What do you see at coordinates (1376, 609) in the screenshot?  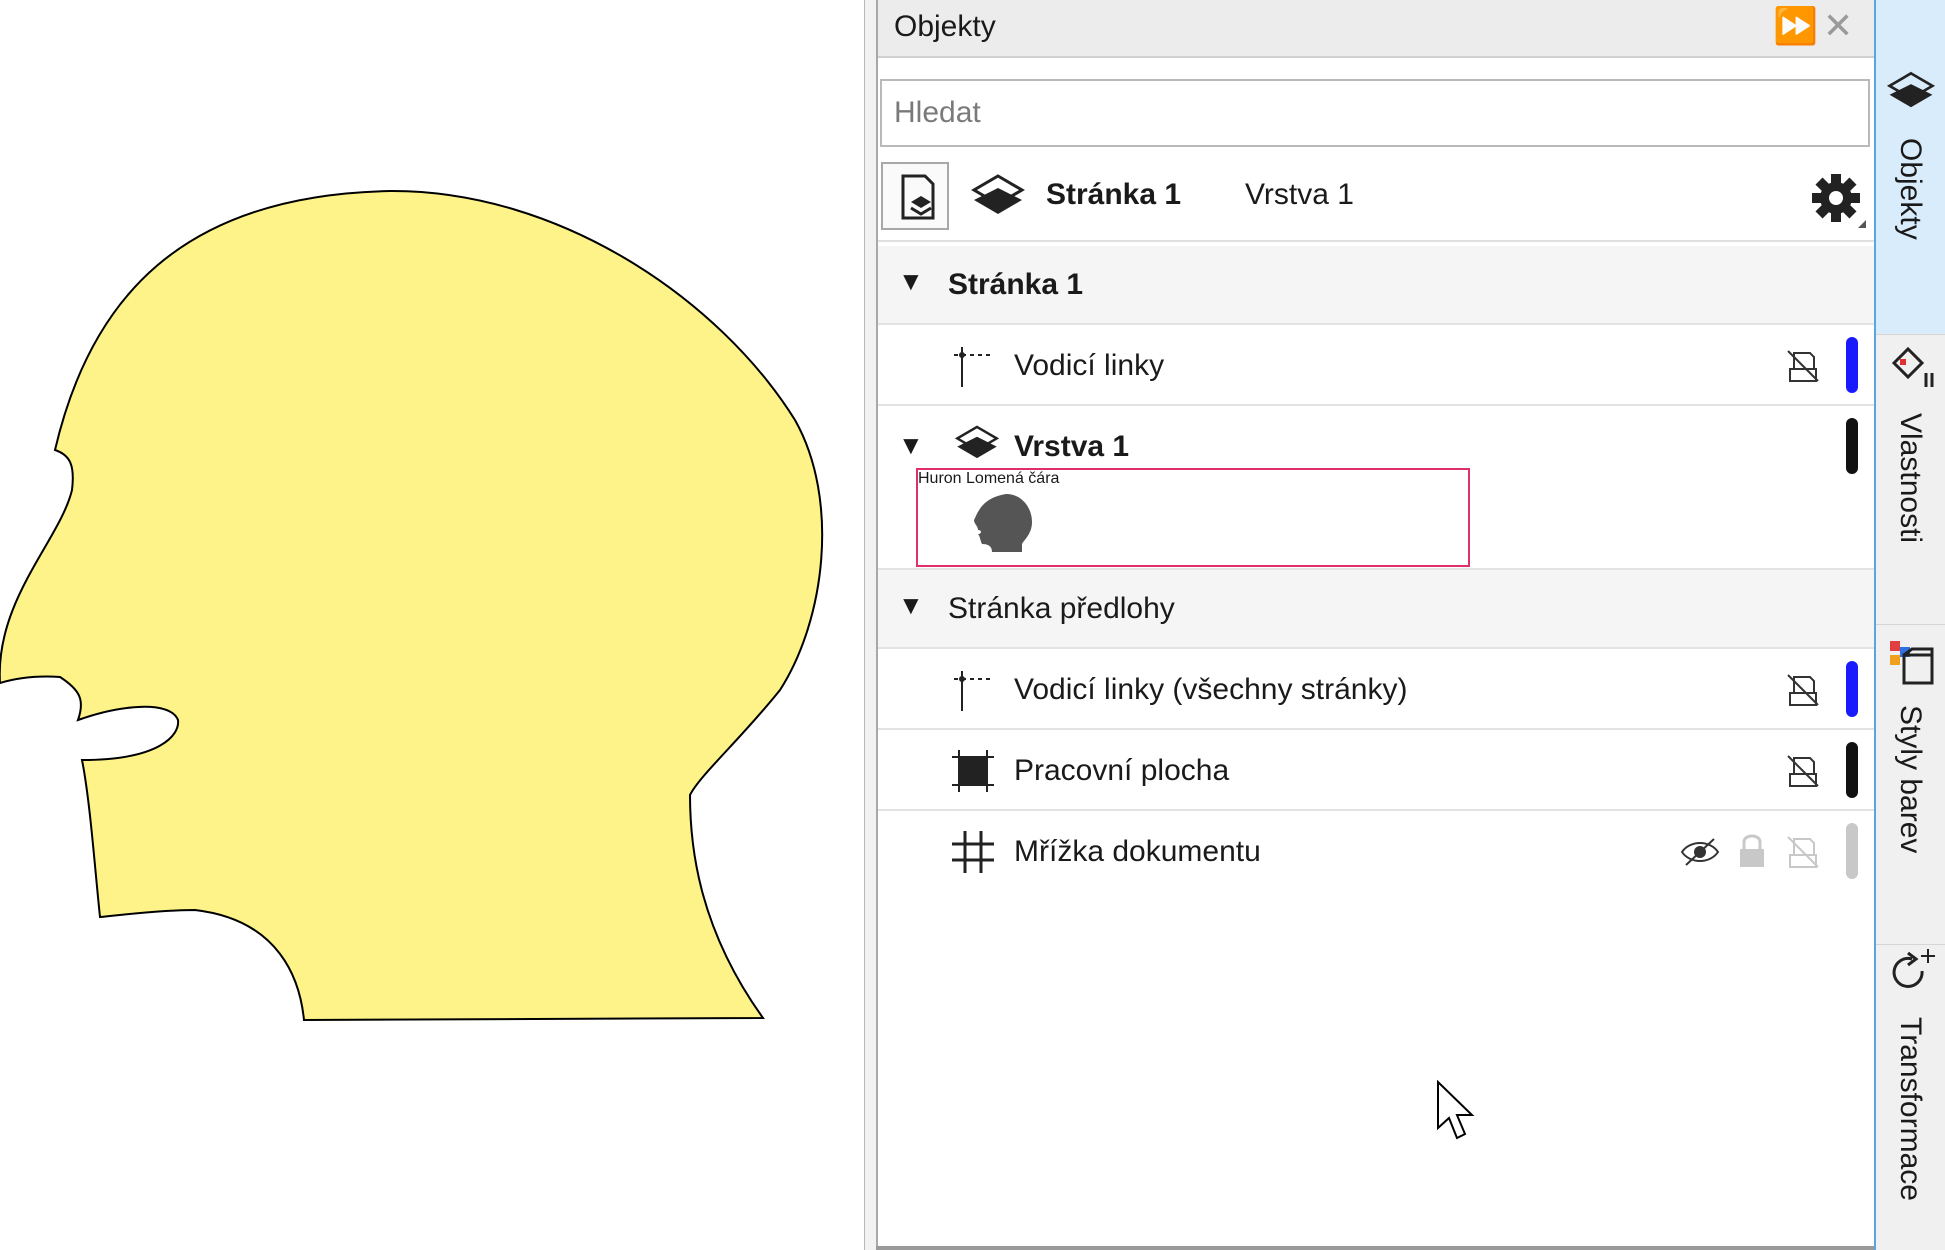 I see `tree-master-page: ▼ Stránka předlohy` at bounding box center [1376, 609].